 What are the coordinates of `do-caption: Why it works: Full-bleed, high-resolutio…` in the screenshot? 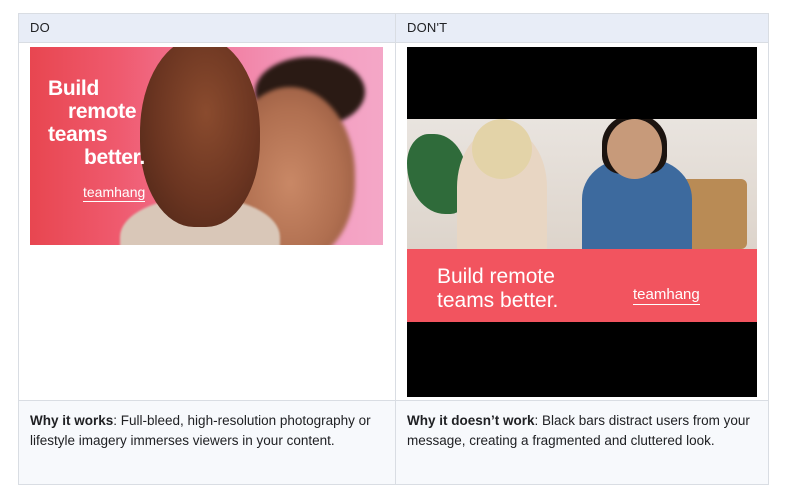 It's located at (208, 431).